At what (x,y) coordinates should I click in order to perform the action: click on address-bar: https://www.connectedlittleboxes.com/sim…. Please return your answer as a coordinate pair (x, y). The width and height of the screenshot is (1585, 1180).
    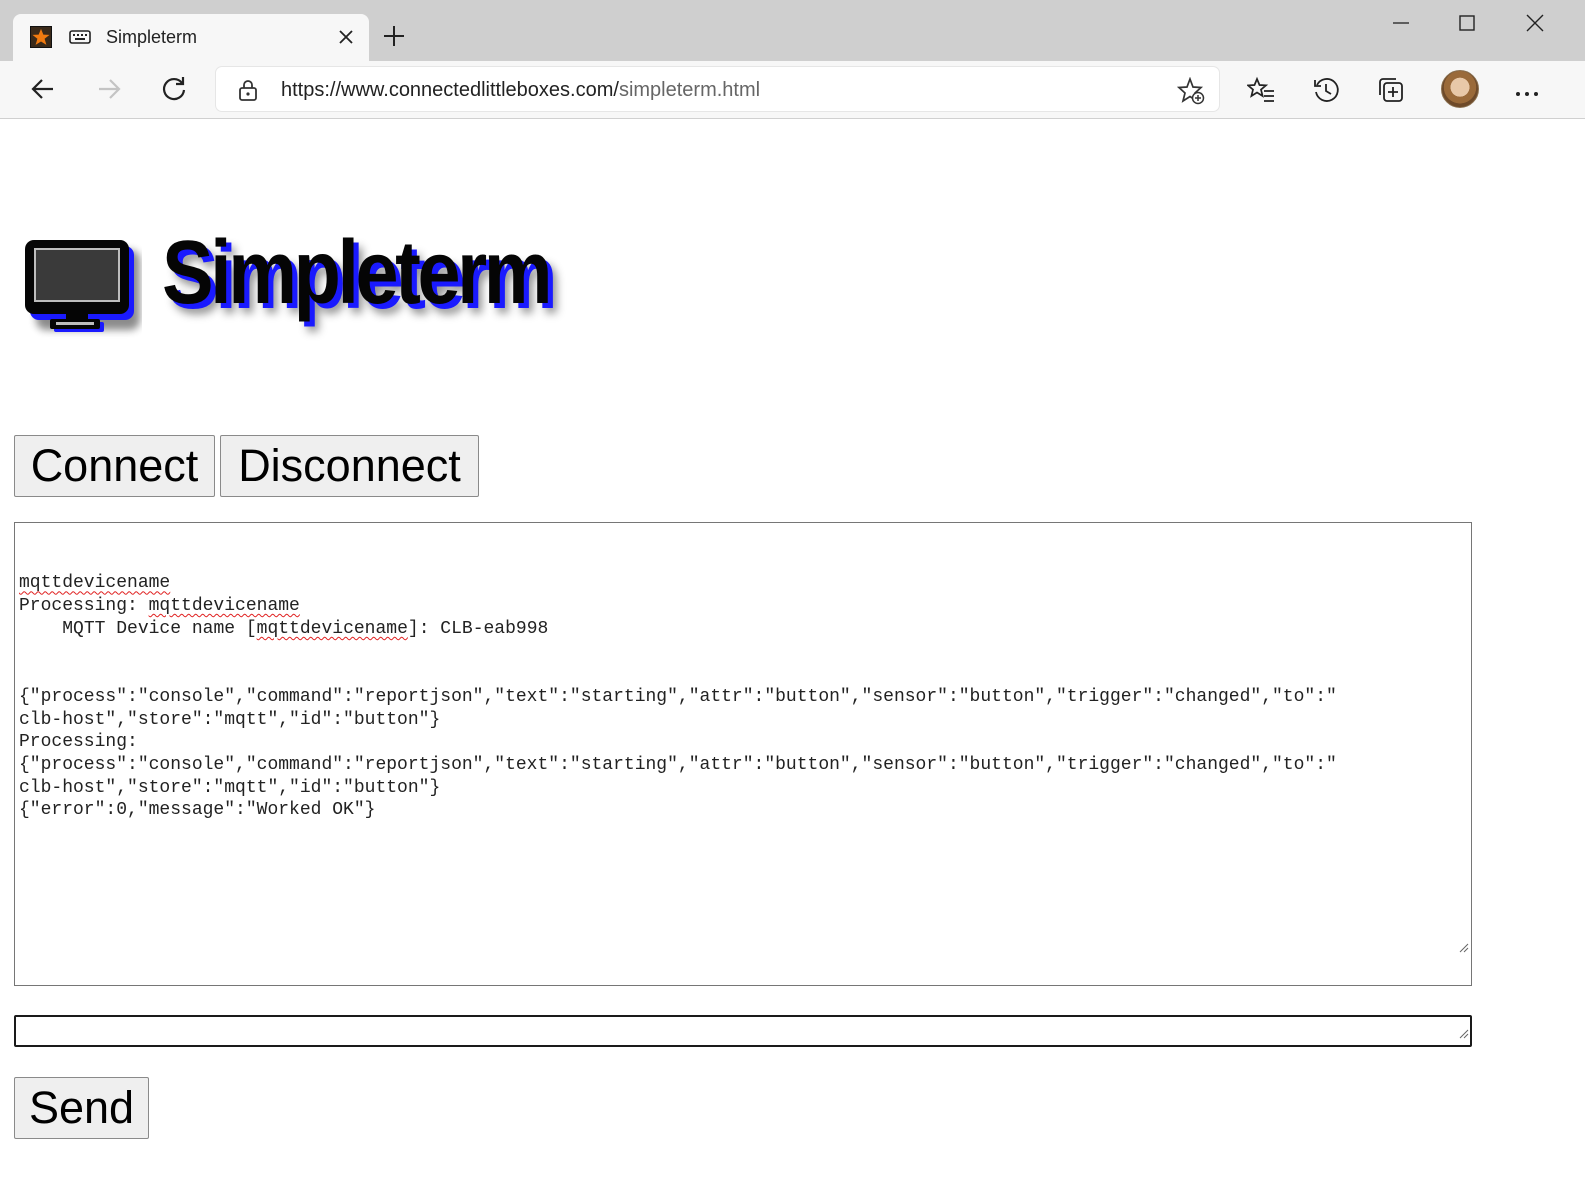
    Looking at the image, I should click on (717, 89).